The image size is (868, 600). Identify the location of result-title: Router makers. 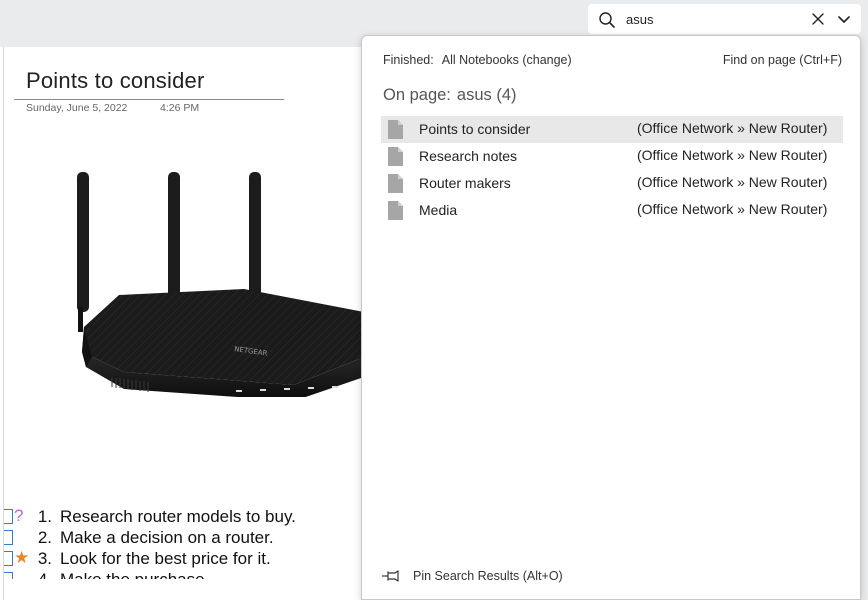
(465, 183).